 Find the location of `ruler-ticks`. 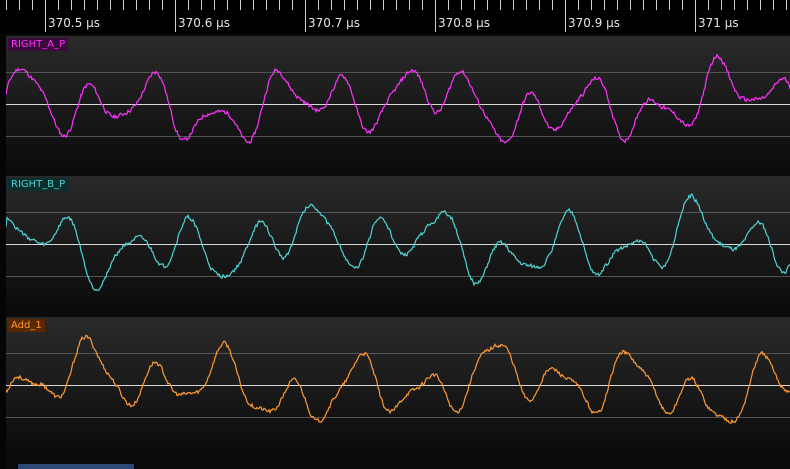

ruler-ticks is located at coordinates (396, 16).